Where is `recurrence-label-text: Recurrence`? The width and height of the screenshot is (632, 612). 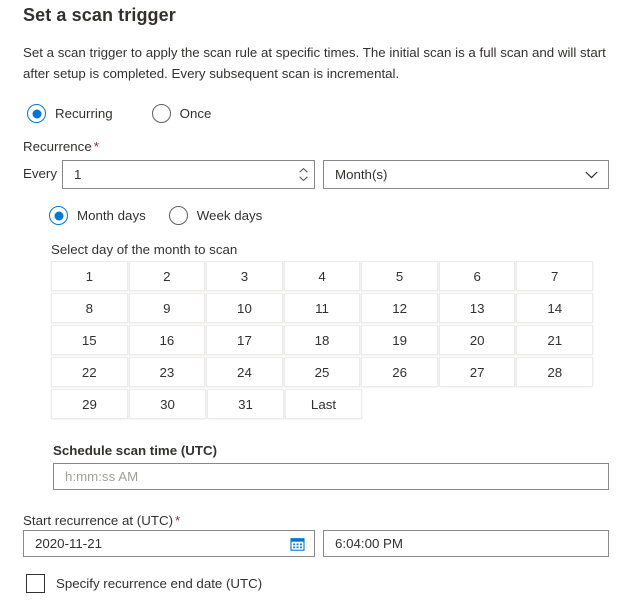 recurrence-label-text: Recurrence is located at coordinates (57, 146).